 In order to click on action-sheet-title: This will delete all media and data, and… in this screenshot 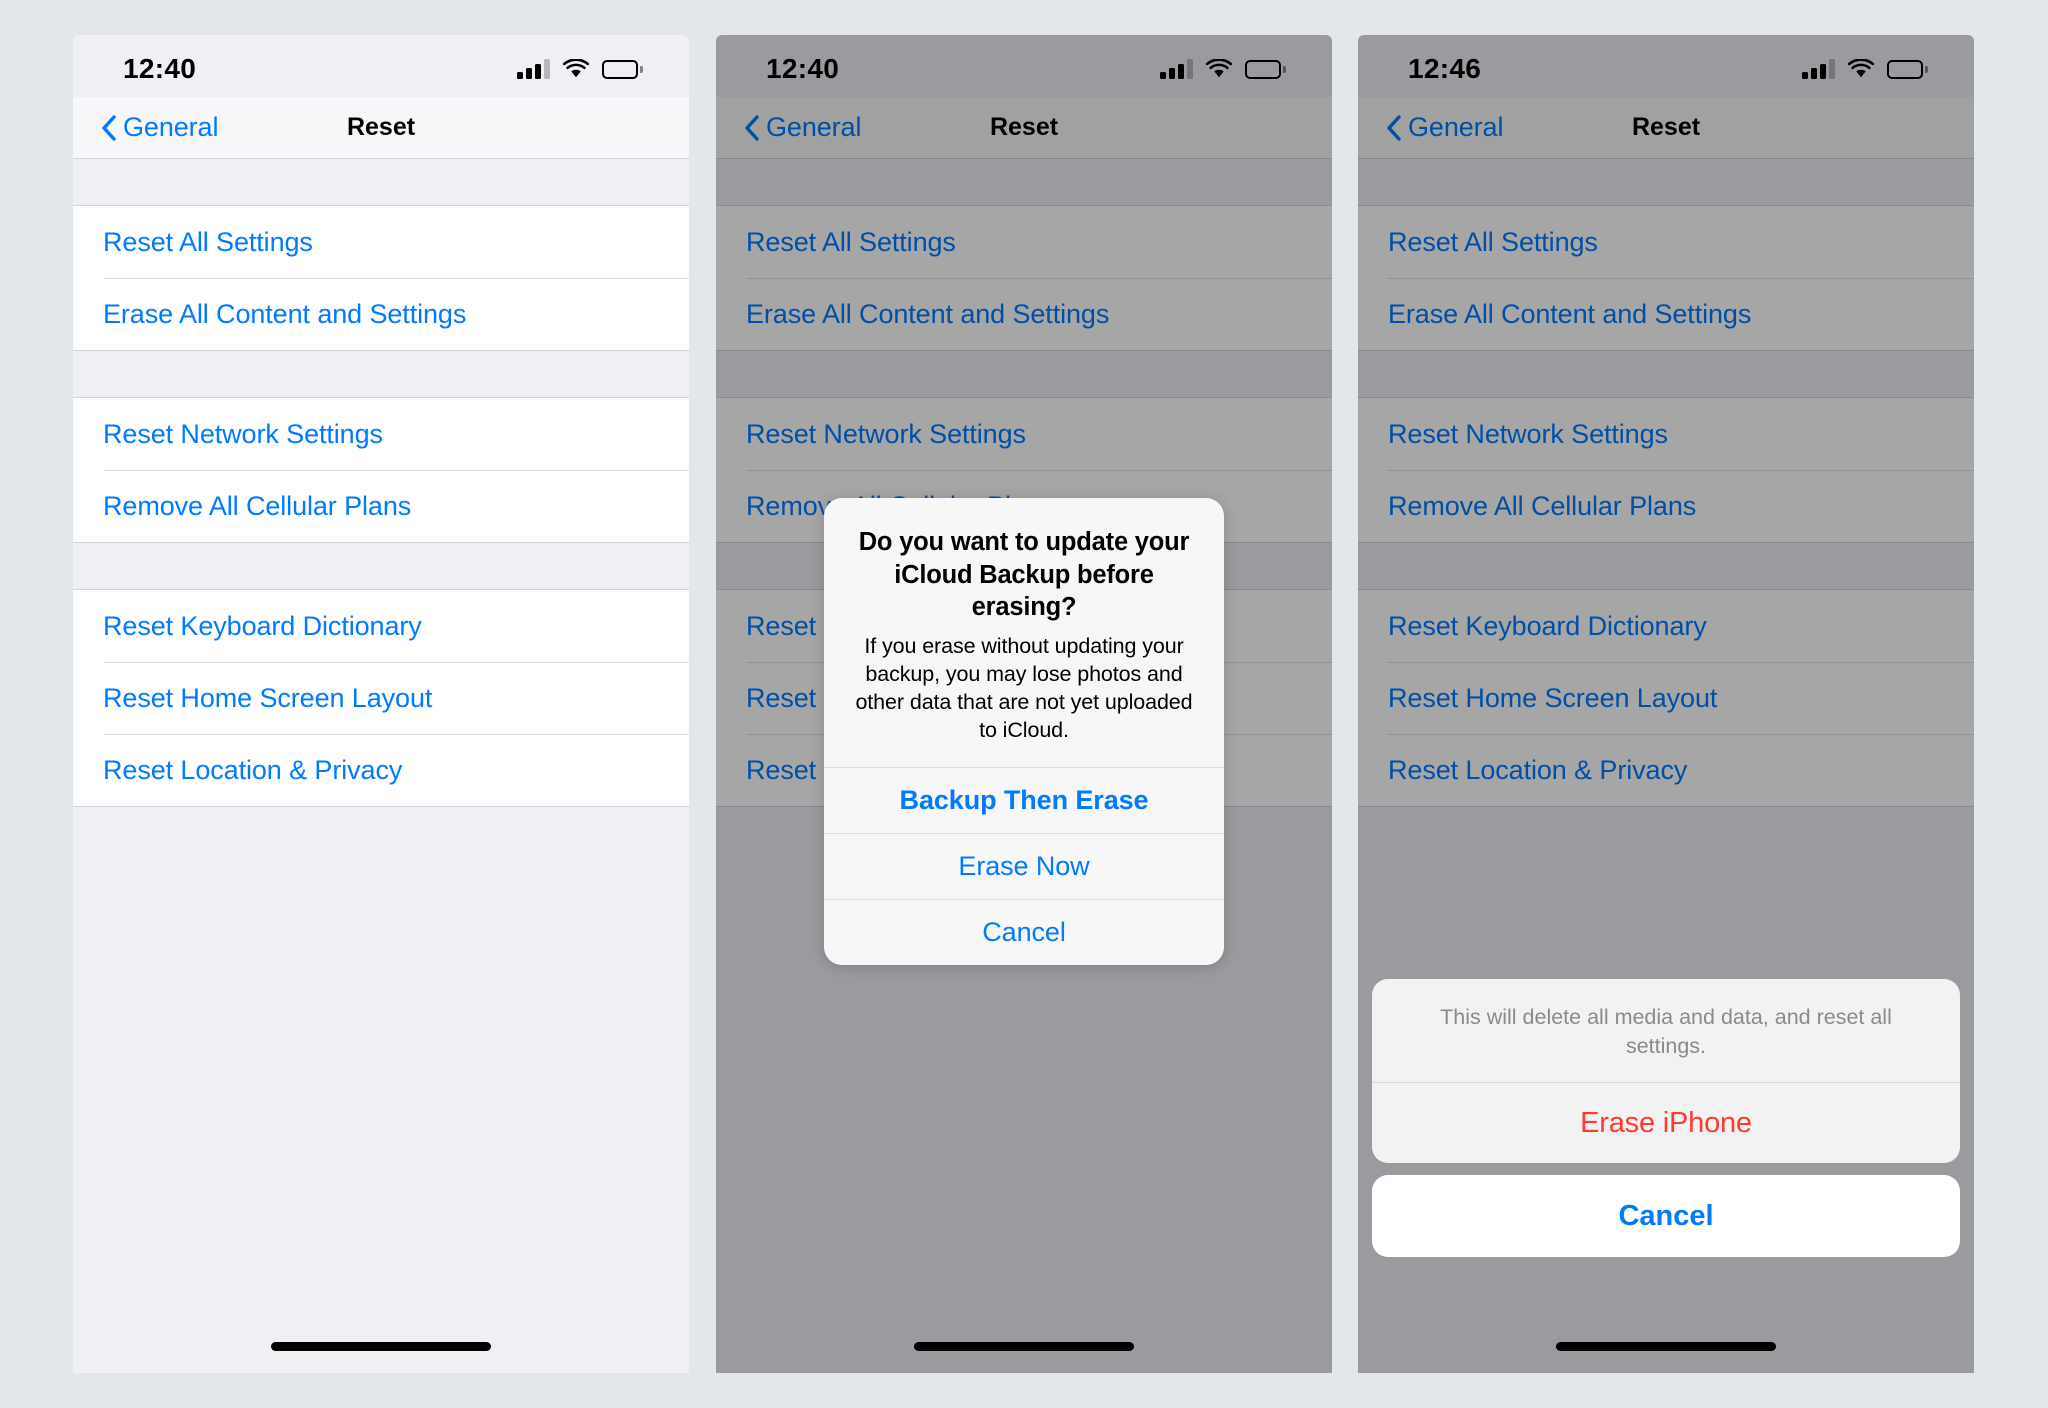, I will do `click(1666, 1031)`.